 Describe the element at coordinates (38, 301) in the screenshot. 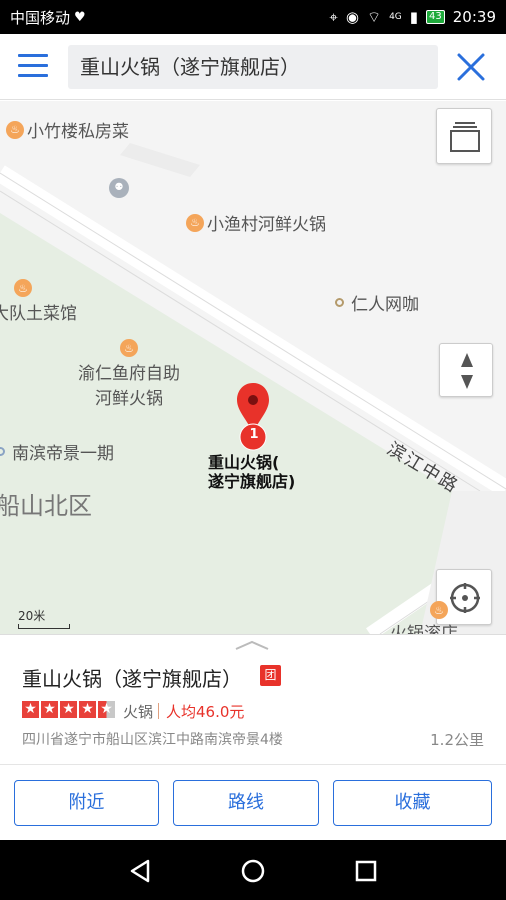

I see `poi-datuicai: ♨ 大队土菜馆` at that location.